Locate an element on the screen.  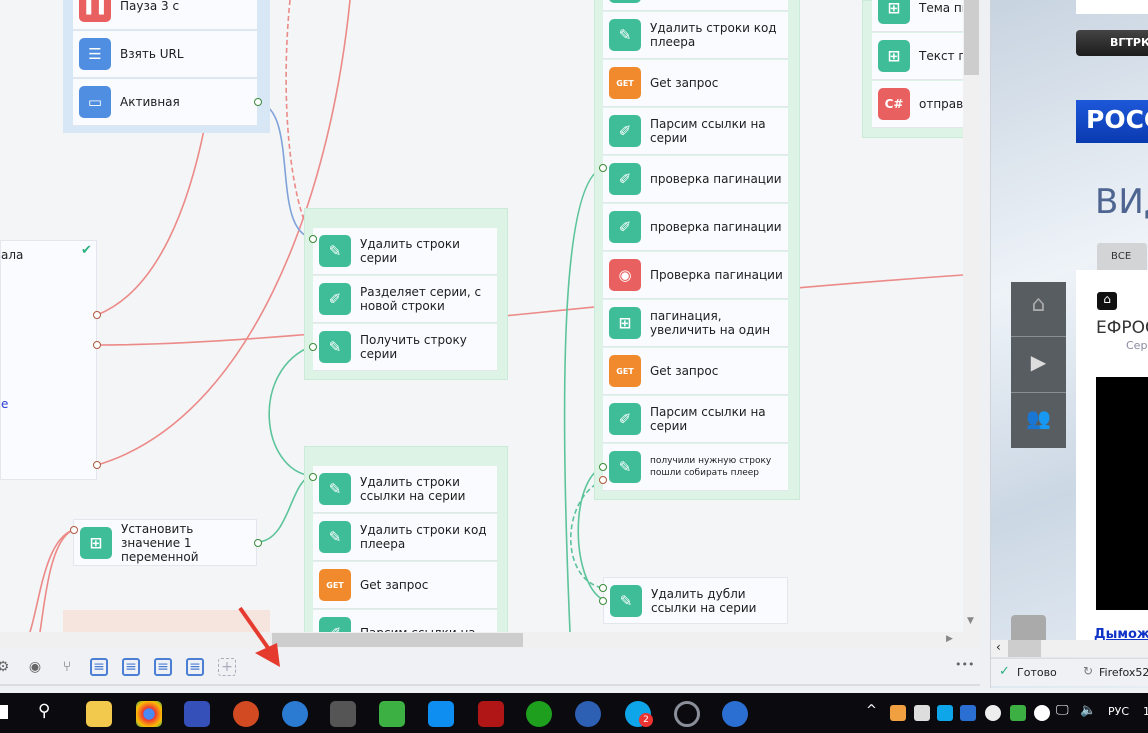
save-app-icon is located at coordinates (197, 714).